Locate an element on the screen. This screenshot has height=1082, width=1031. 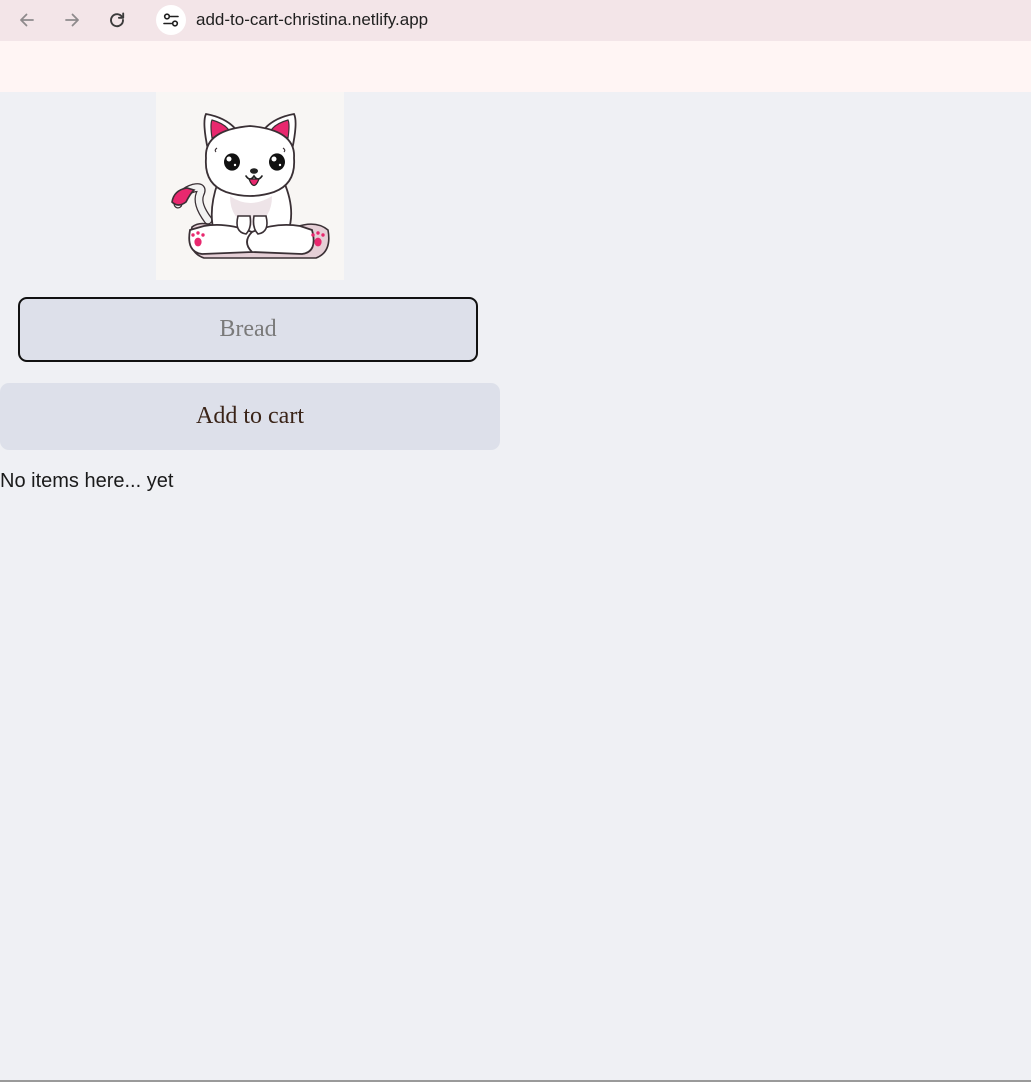
cat-illustration is located at coordinates (250, 185).